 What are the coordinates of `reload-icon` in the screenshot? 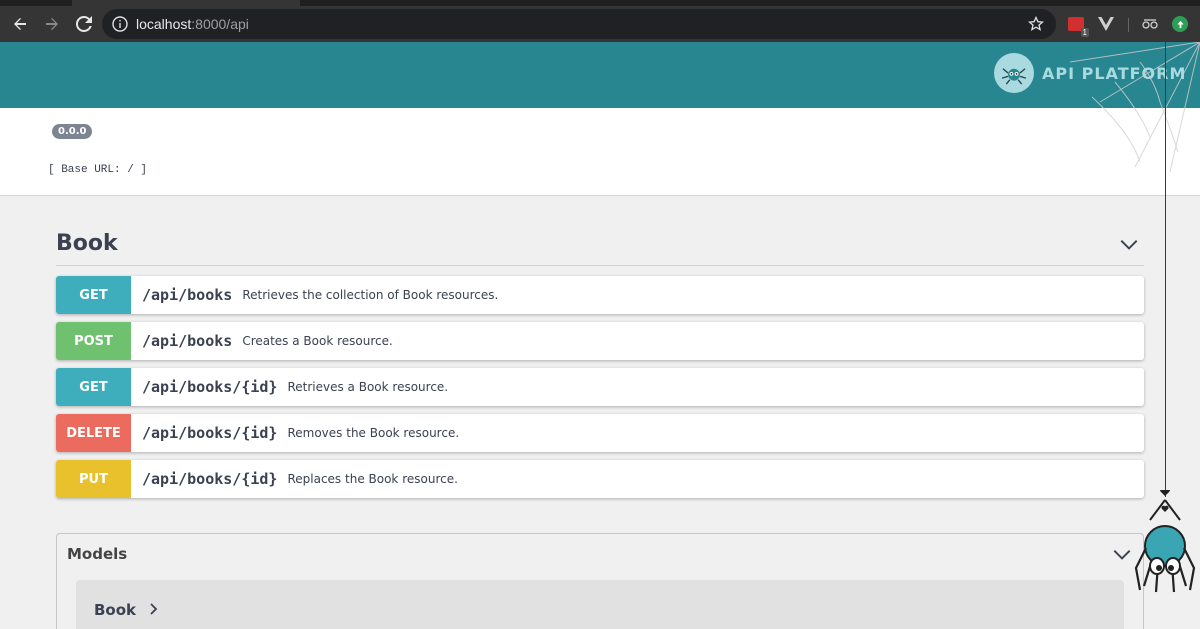 It's located at (84, 24).